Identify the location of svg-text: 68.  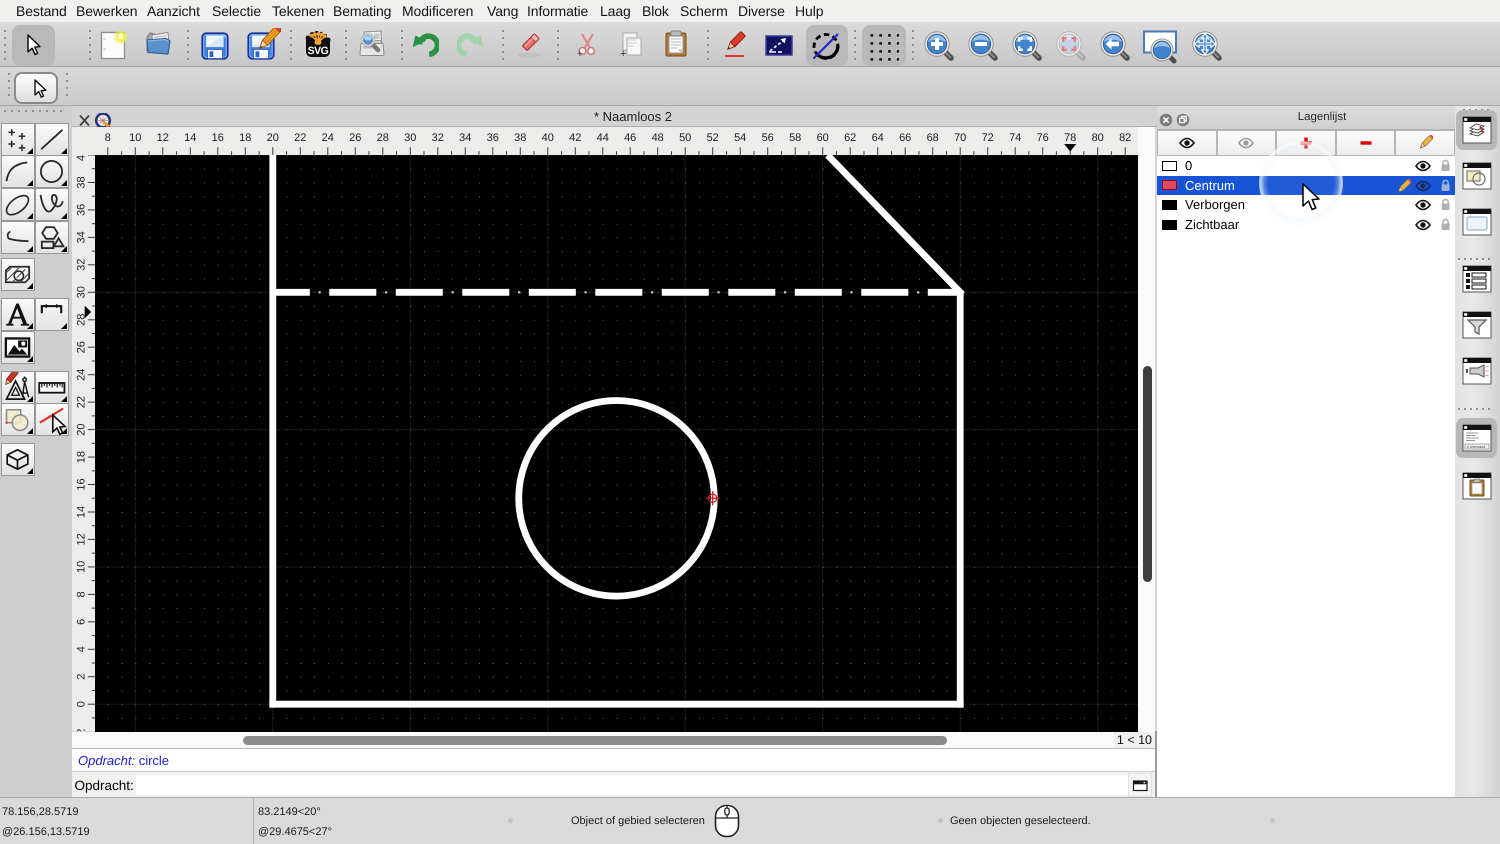
(933, 138).